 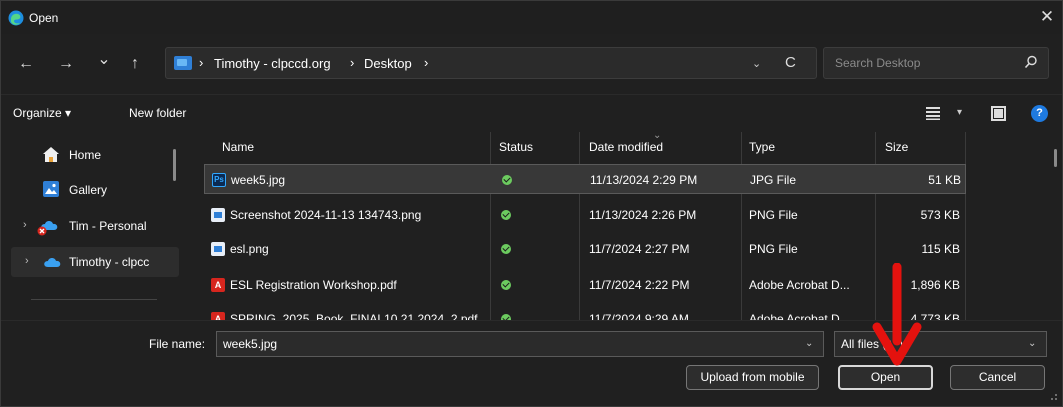 What do you see at coordinates (51, 154) in the screenshot?
I see `home-icon` at bounding box center [51, 154].